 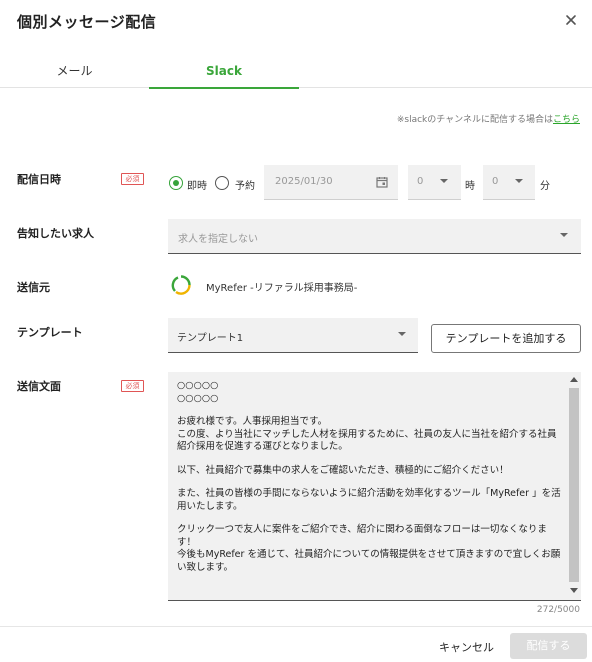 I want to click on send-button: 配信する, so click(x=548, y=646).